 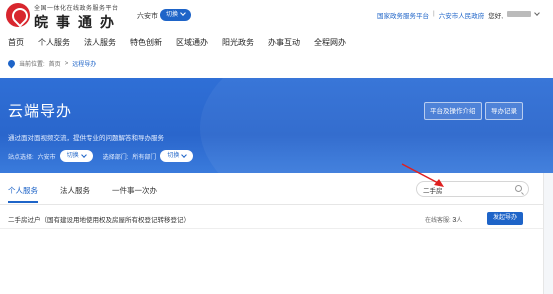 I want to click on site-value: 六安市, so click(x=46, y=157).